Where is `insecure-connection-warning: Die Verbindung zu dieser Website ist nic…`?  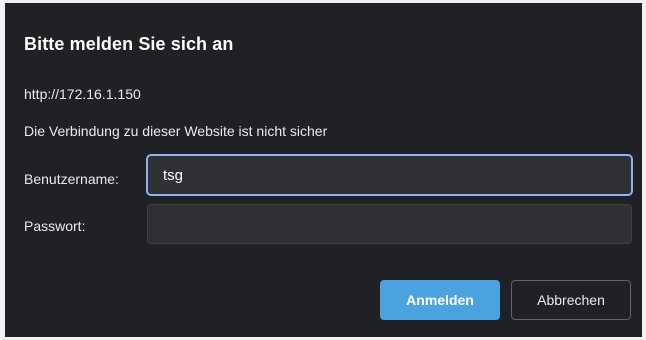 insecure-connection-warning: Die Verbindung zu dieser Website ist nic… is located at coordinates (176, 131).